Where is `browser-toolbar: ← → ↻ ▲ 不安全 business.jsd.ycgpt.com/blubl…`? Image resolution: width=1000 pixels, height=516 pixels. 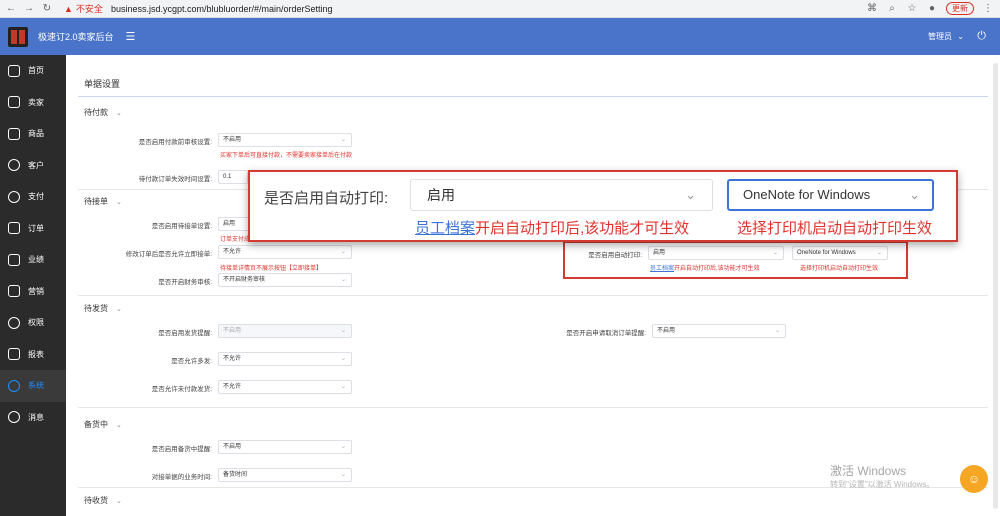 browser-toolbar: ← → ↻ ▲ 不安全 business.jsd.ycgpt.com/blubl… is located at coordinates (500, 9).